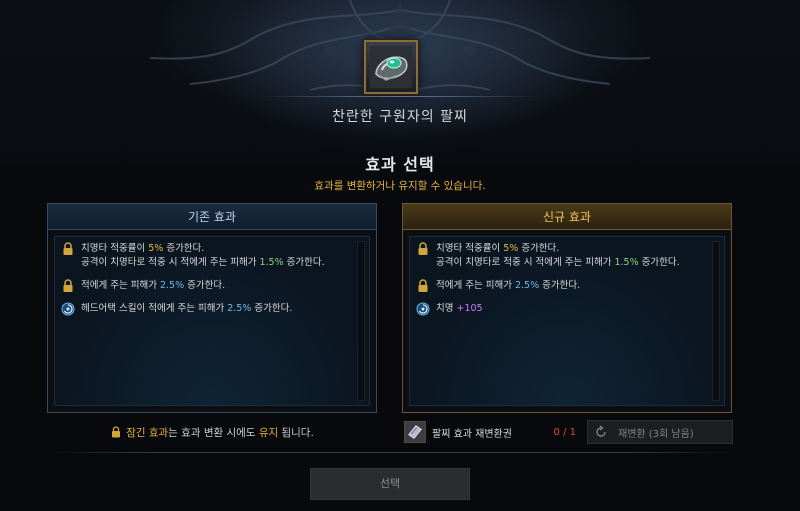 This screenshot has width=800, height=511. I want to click on item-name-divider, so click(400, 96).